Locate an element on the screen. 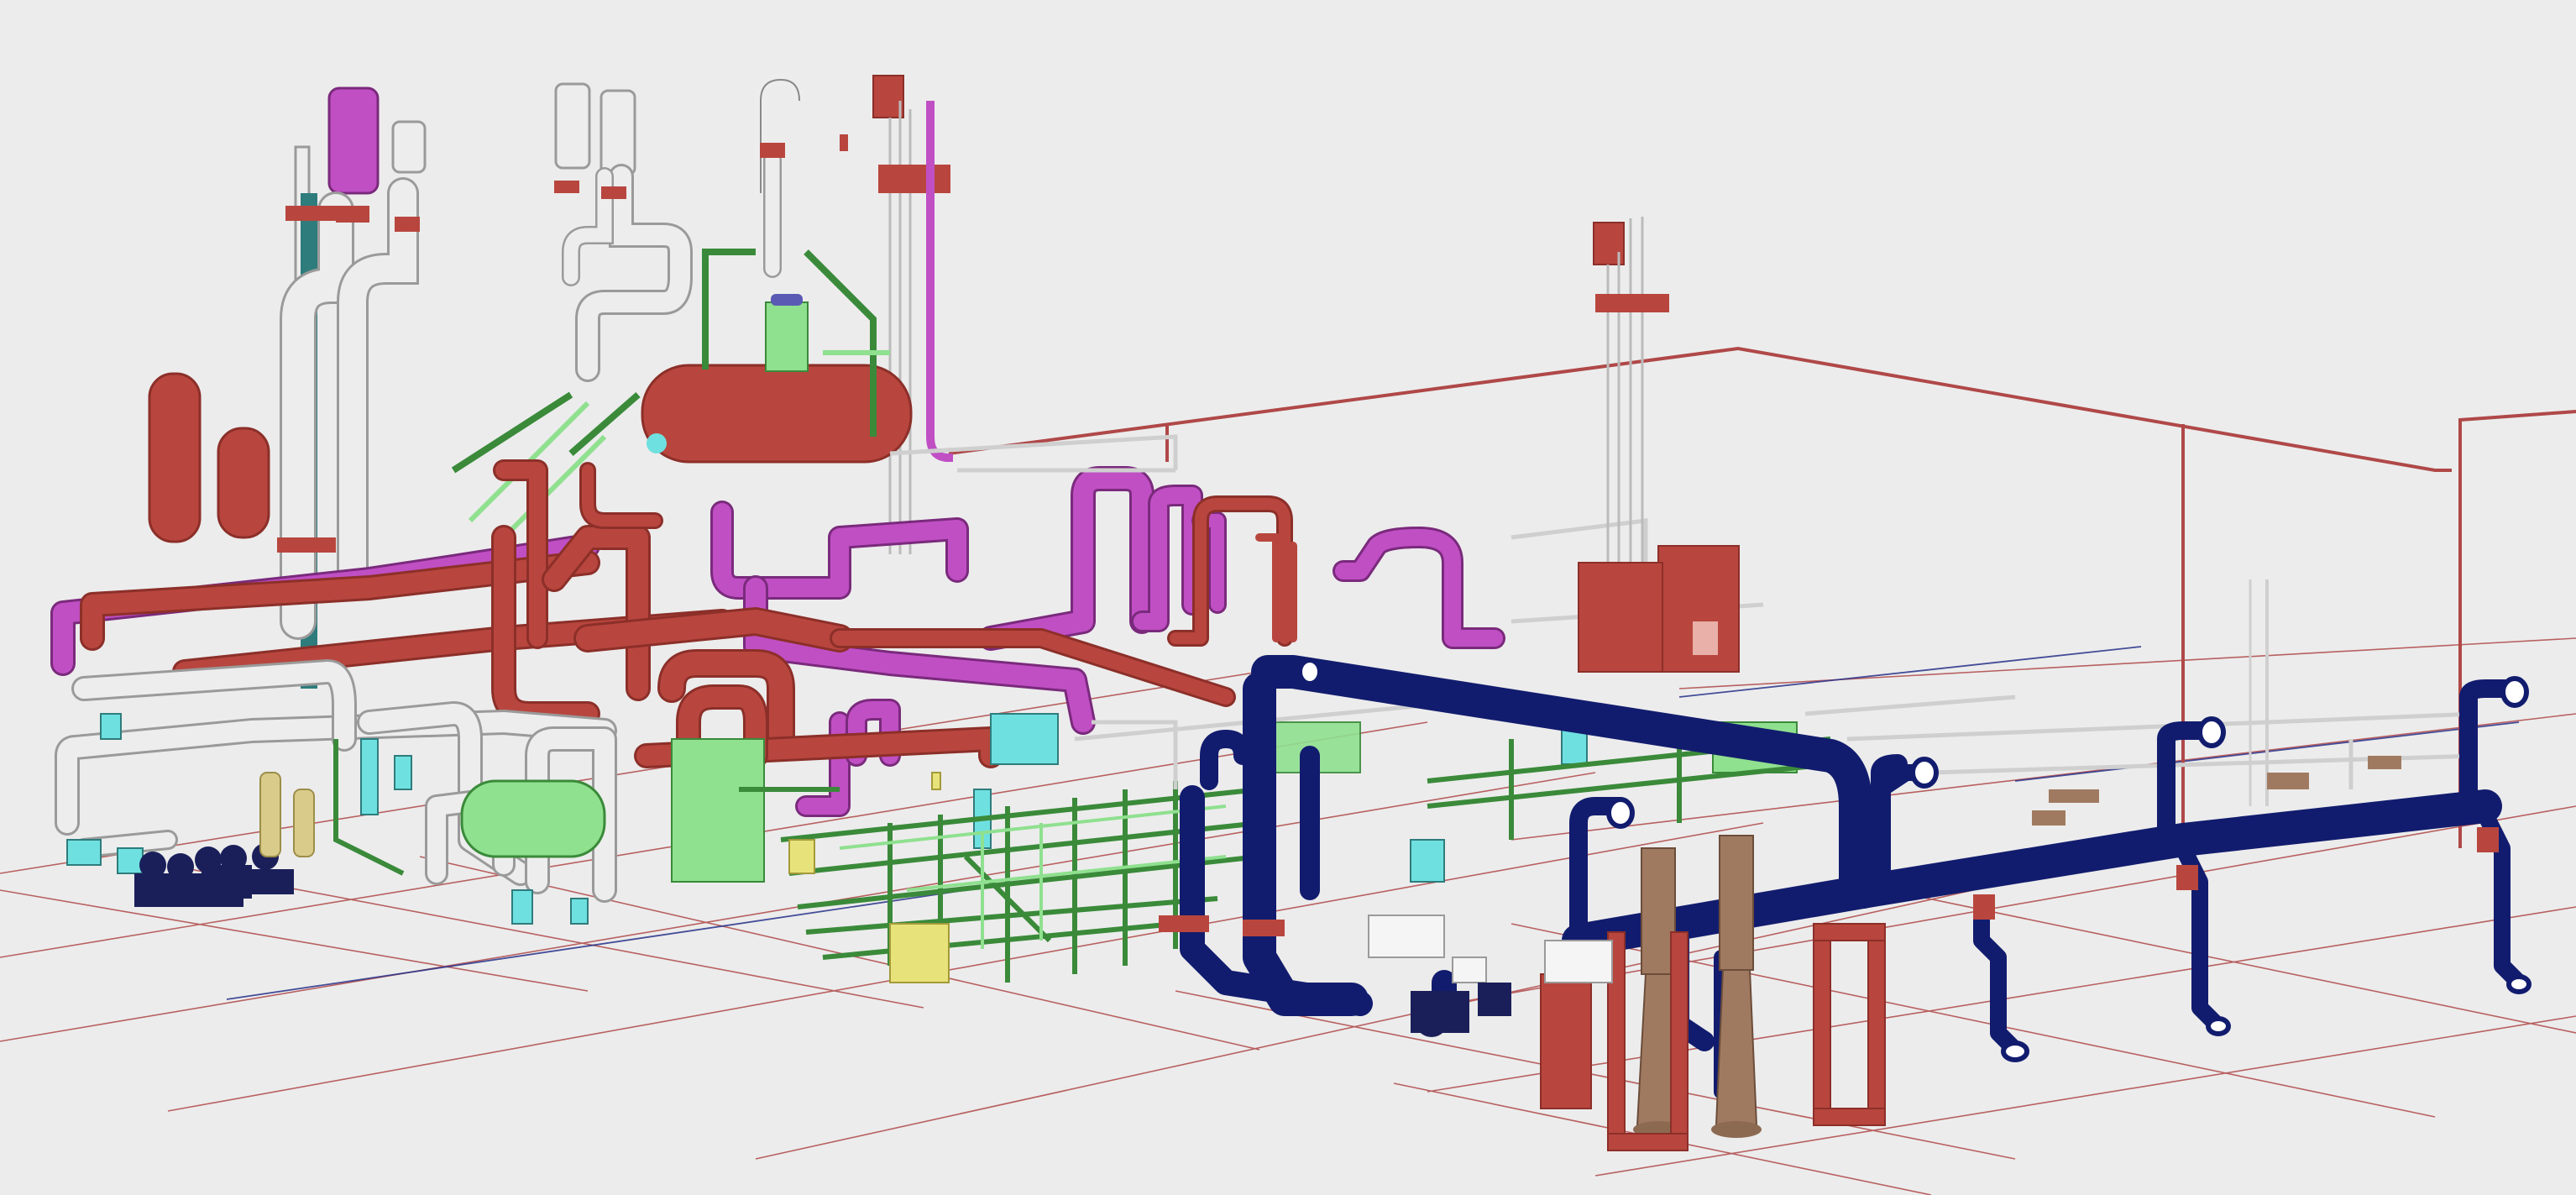 This screenshot has width=2576, height=1195. red-process-pipes is located at coordinates (689, 613).